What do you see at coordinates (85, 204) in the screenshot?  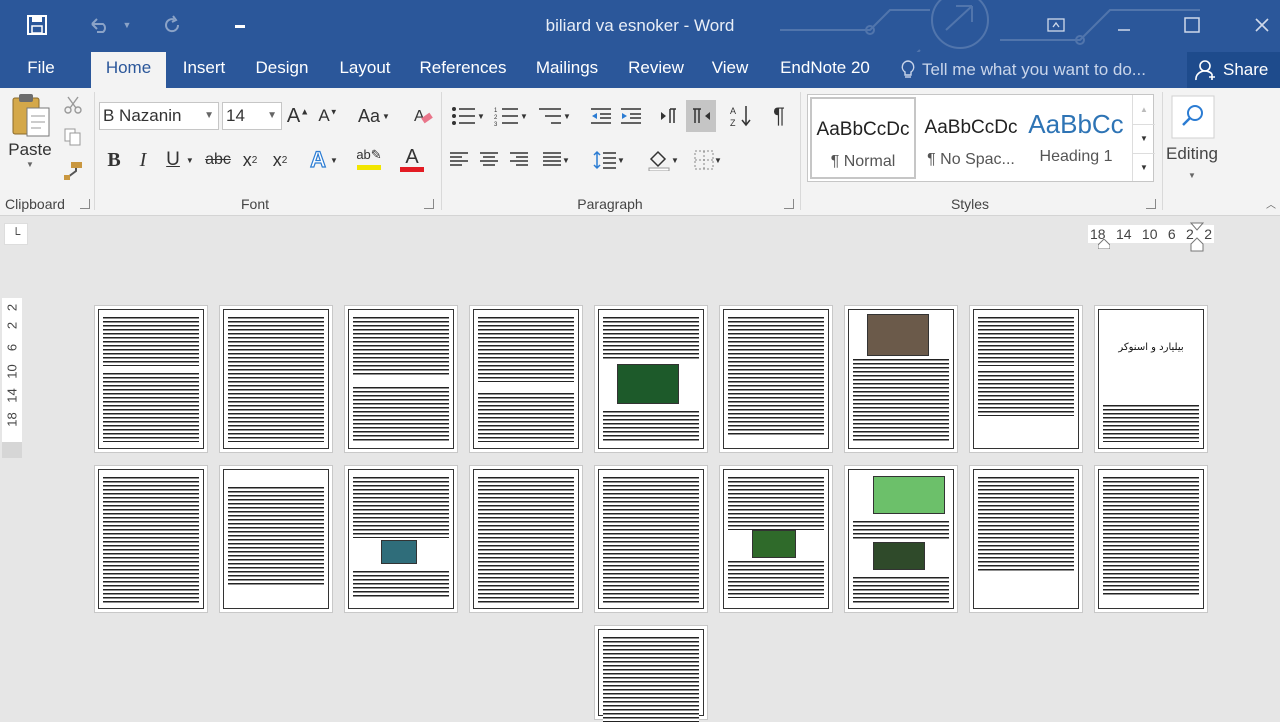 I see `clipboard-launcher-icon` at bounding box center [85, 204].